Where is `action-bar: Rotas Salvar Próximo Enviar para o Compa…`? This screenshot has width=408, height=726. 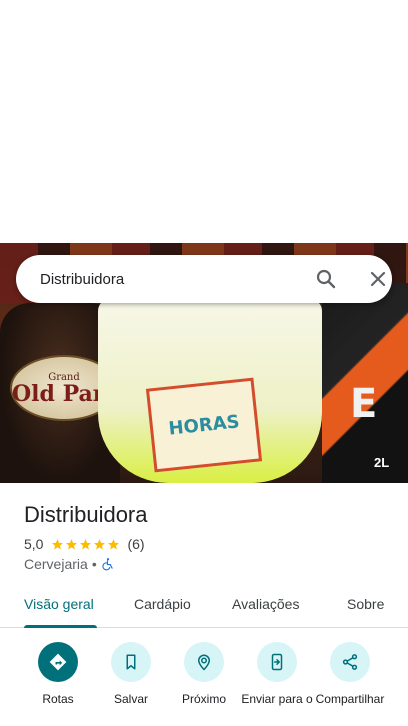
action-bar: Rotas Salvar Próximo Enviar para o Compa… is located at coordinates (204, 677).